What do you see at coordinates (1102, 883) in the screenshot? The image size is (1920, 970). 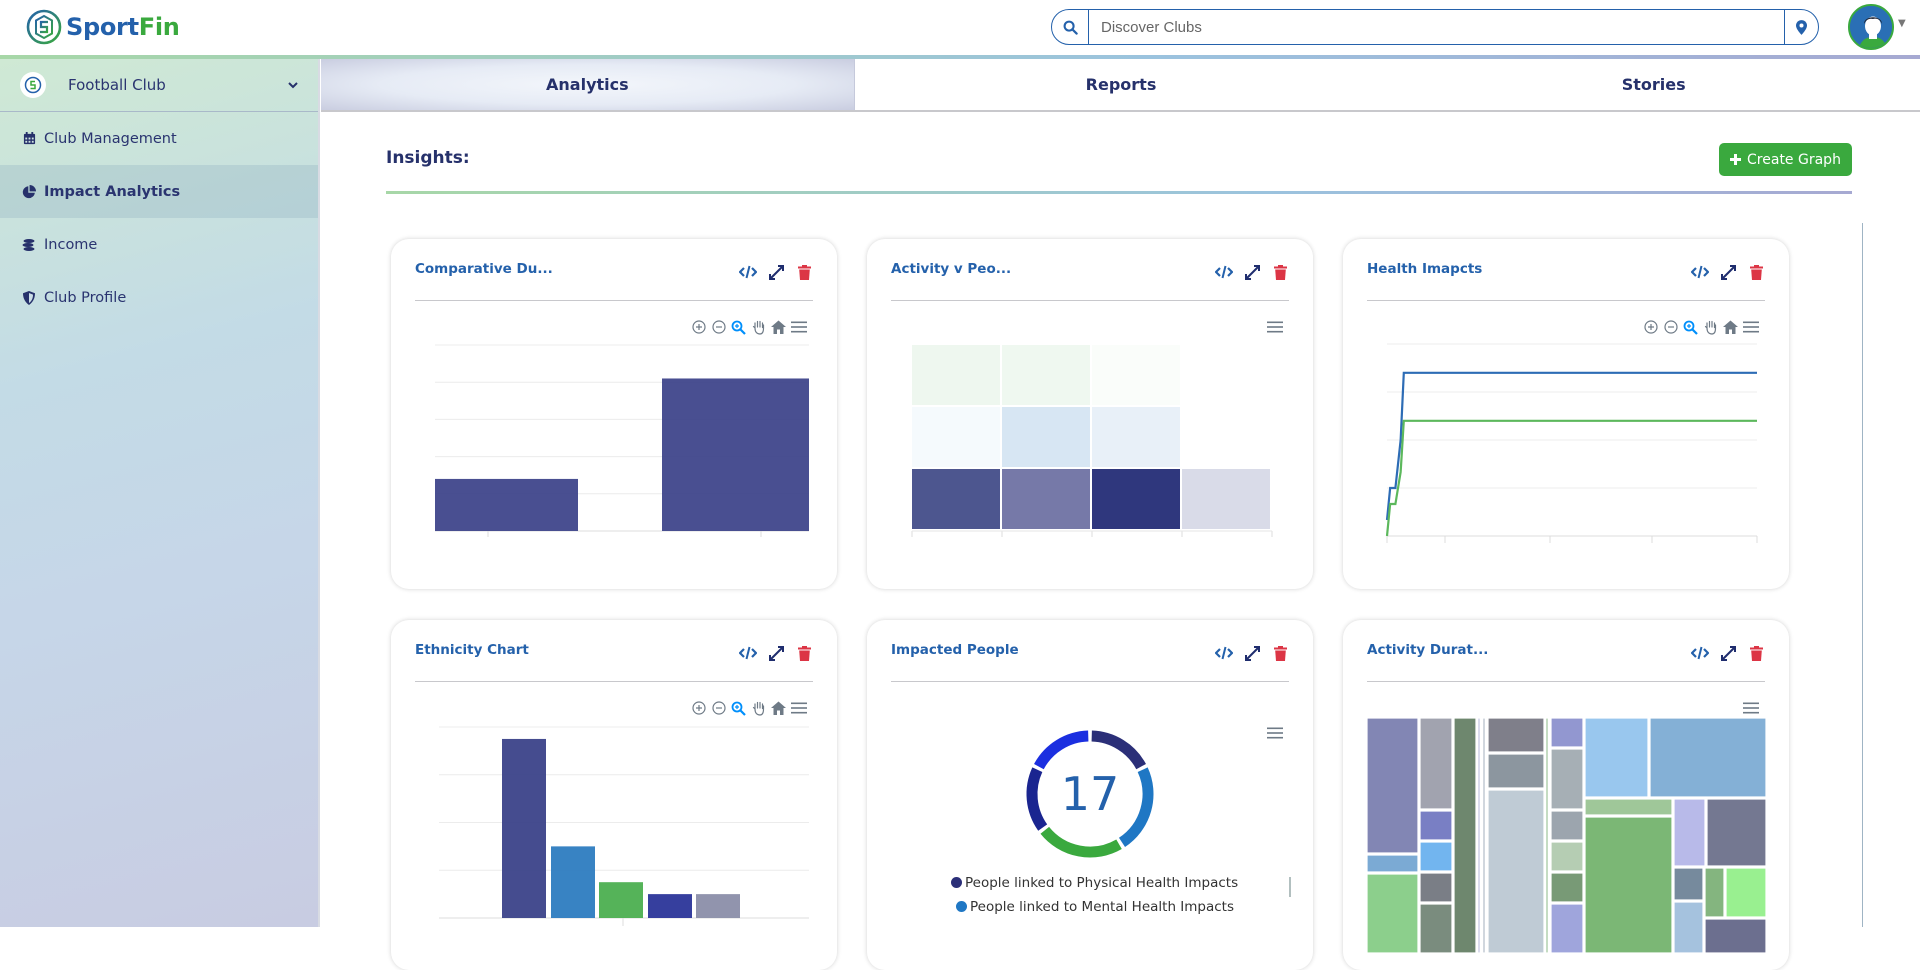 I see `legend-label: People linked to Physical Health Impacts` at bounding box center [1102, 883].